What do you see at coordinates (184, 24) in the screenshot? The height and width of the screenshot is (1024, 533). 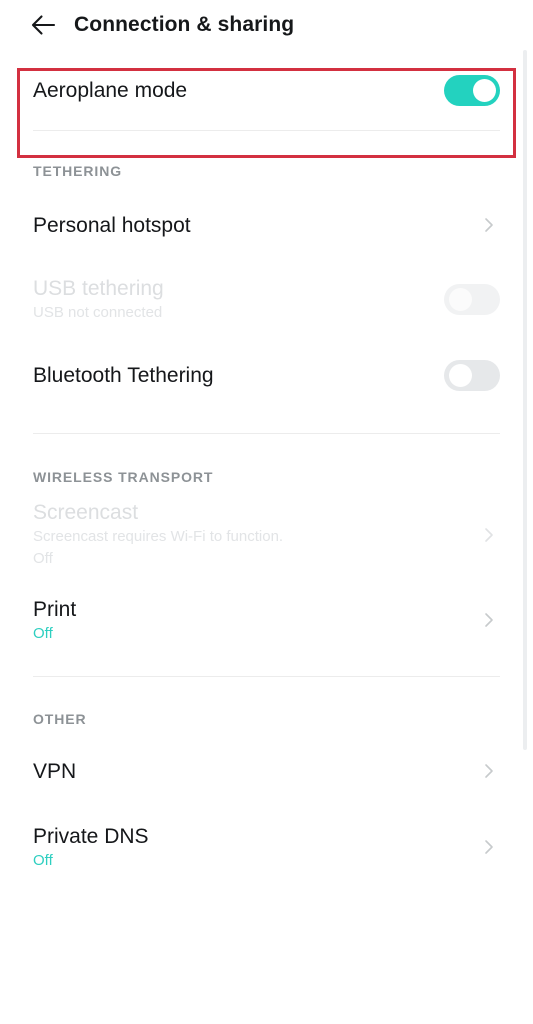 I see `page-title: Connection & sharing` at bounding box center [184, 24].